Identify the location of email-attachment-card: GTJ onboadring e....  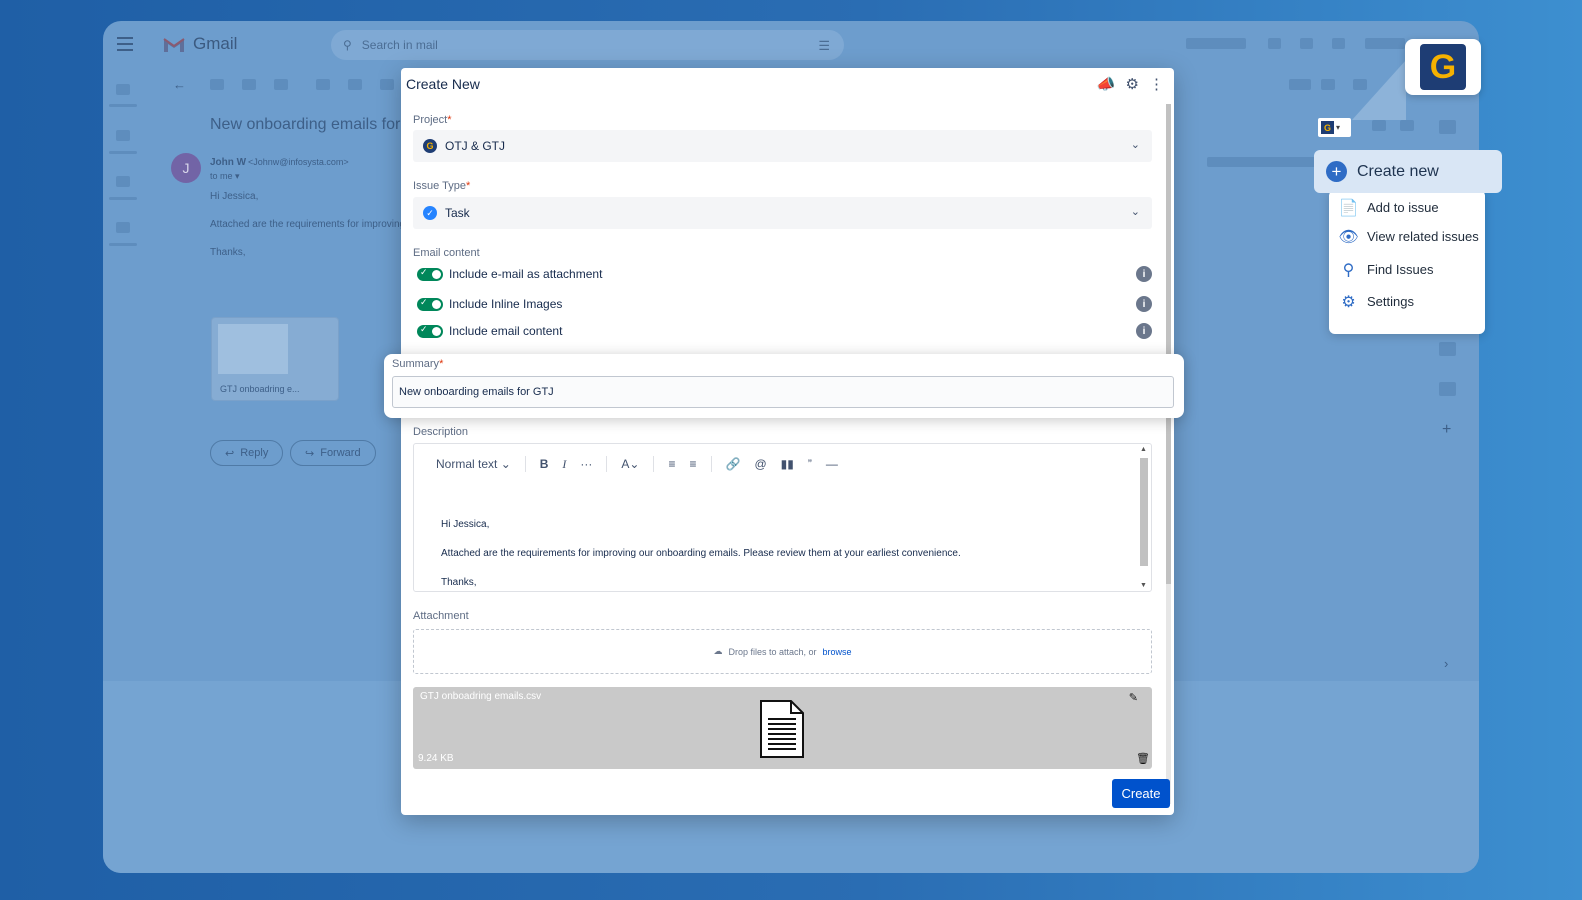
(275, 359).